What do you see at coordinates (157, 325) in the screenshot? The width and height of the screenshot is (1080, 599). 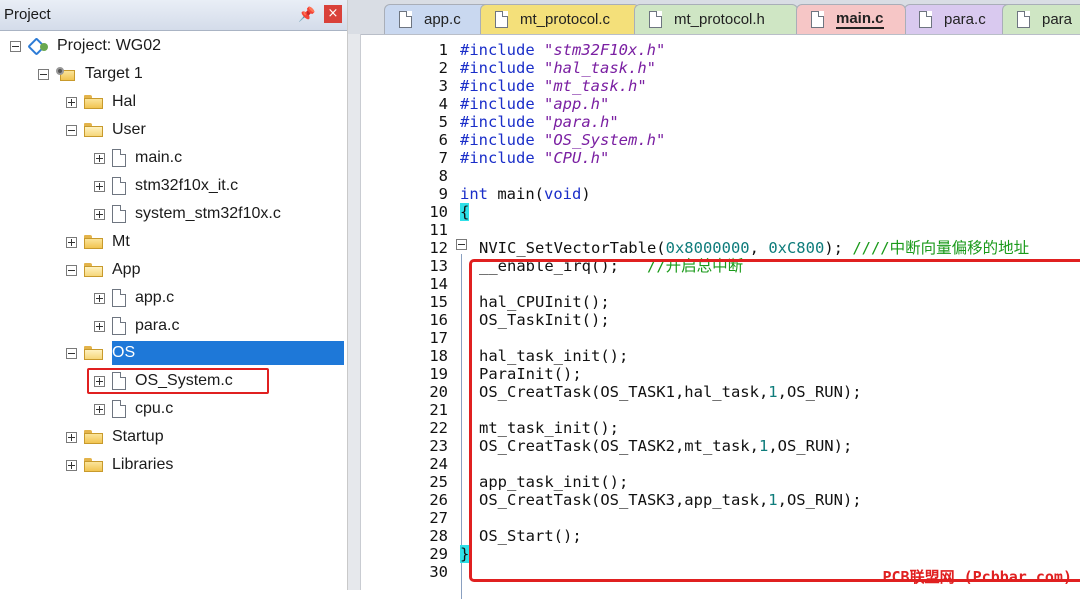 I see `tree-label: para.c` at bounding box center [157, 325].